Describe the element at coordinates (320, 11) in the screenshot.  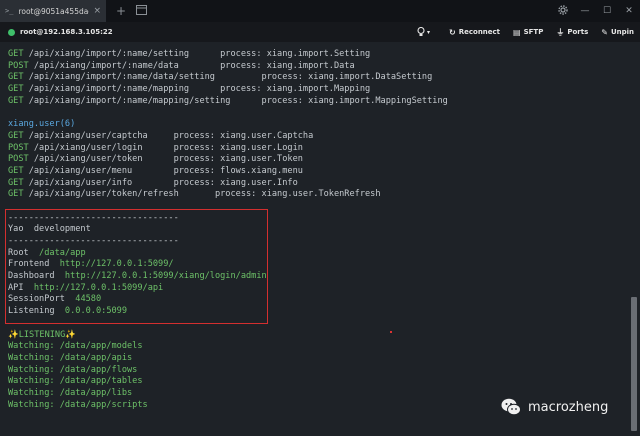
I see `title-bar: >_ root@9051a455daed: /... × + — ☐ ✕` at that location.